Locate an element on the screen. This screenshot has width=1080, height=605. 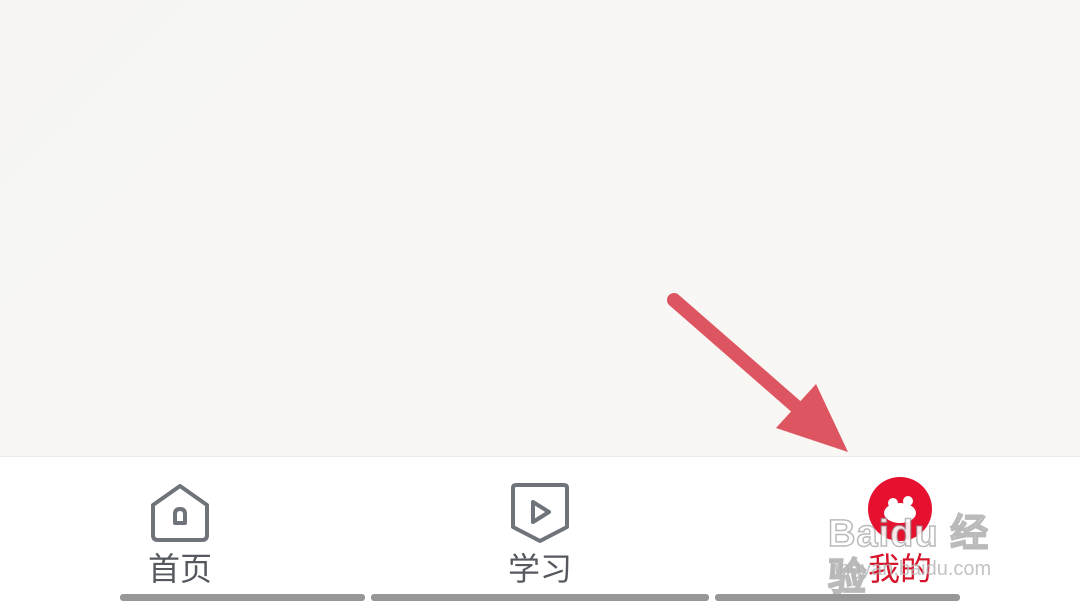
tab-home: 首页 is located at coordinates (180, 526).